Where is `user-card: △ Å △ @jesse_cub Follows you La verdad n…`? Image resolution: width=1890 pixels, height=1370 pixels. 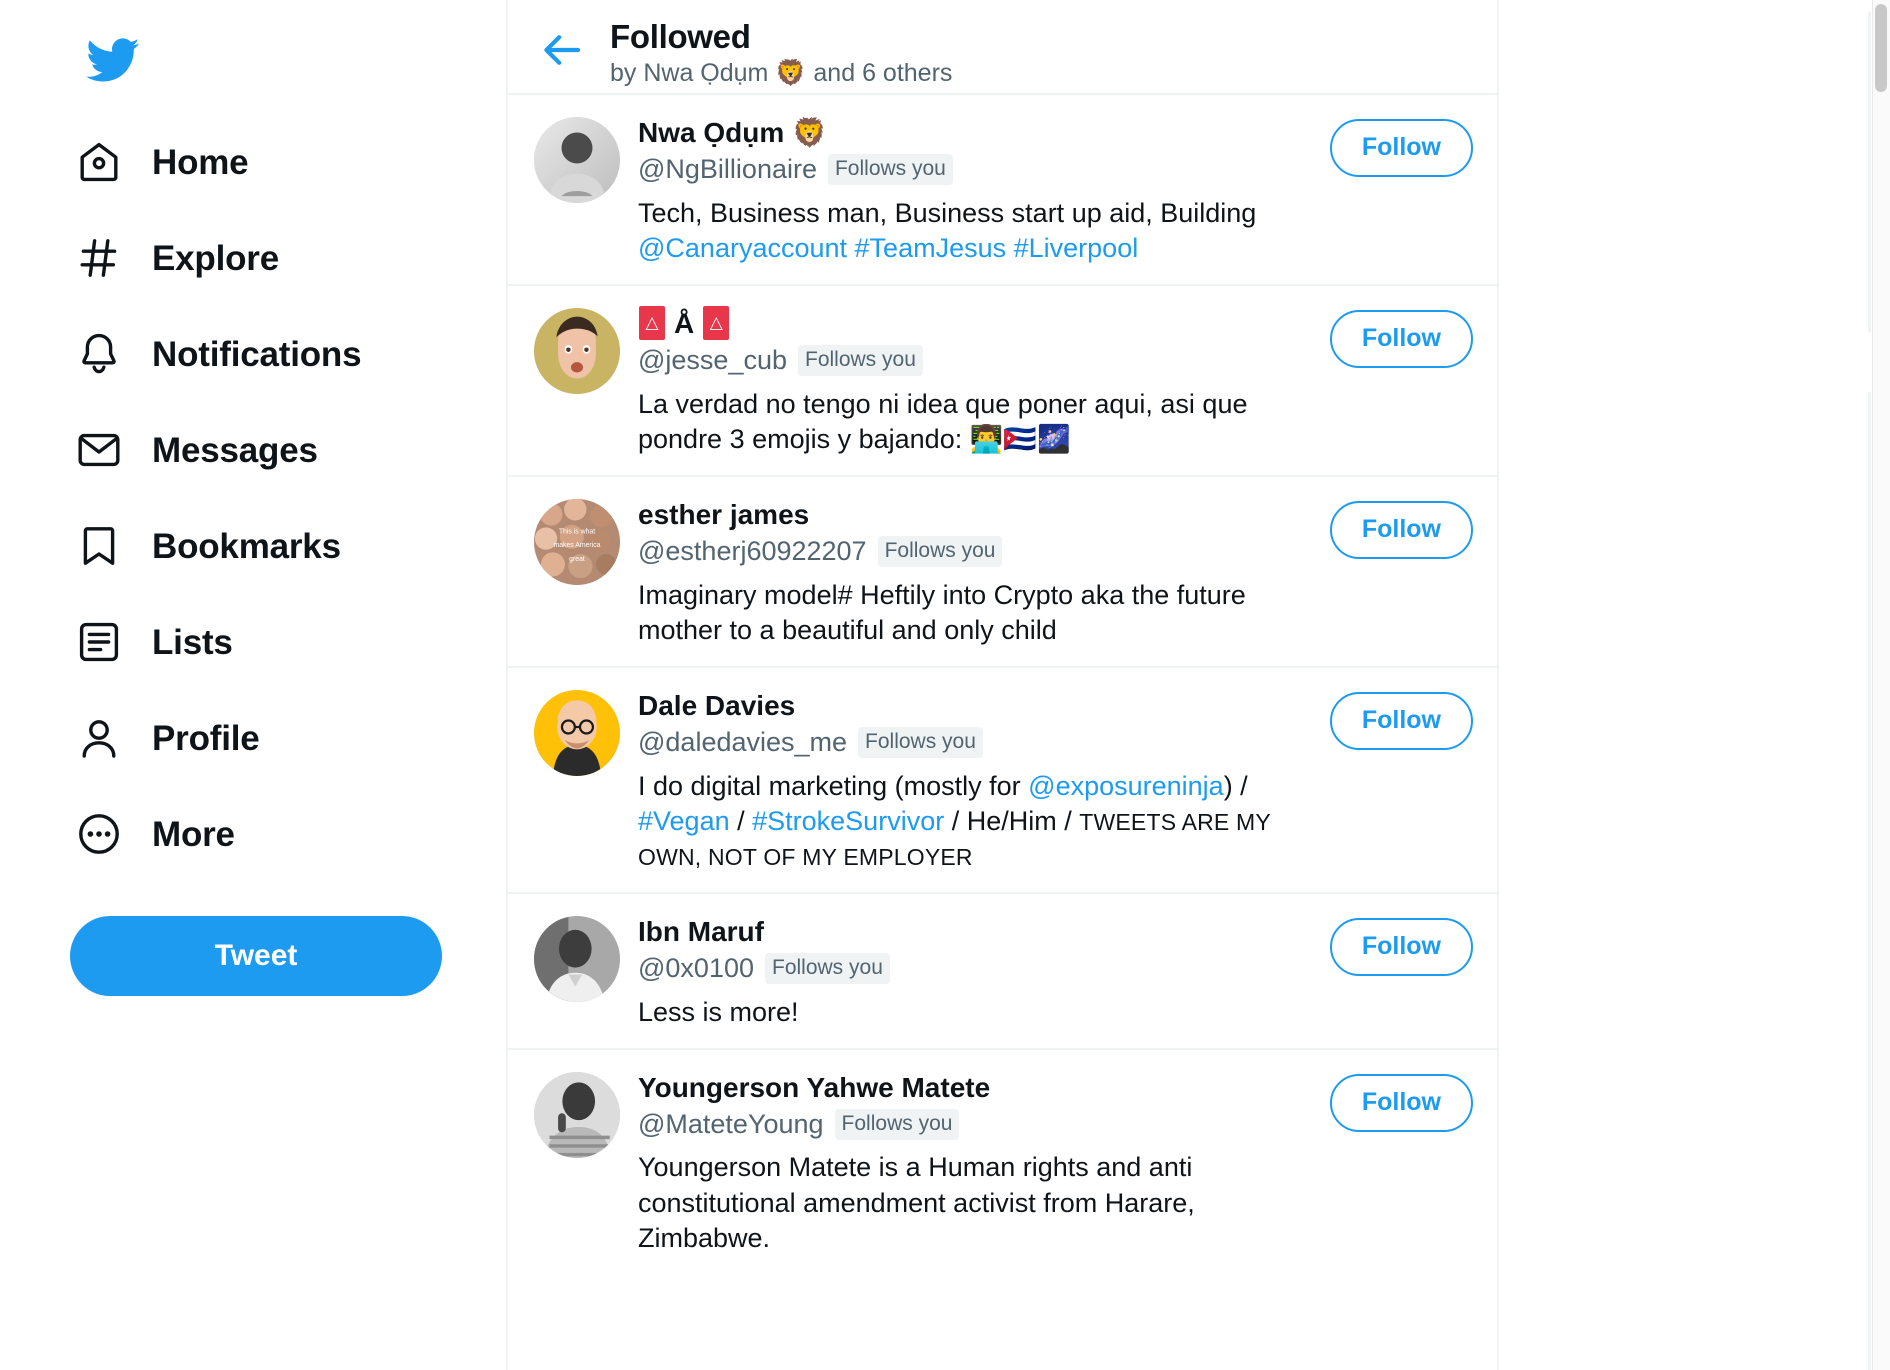 user-card: △ Å △ @jesse_cub Follows you La verdad n… is located at coordinates (1002, 379).